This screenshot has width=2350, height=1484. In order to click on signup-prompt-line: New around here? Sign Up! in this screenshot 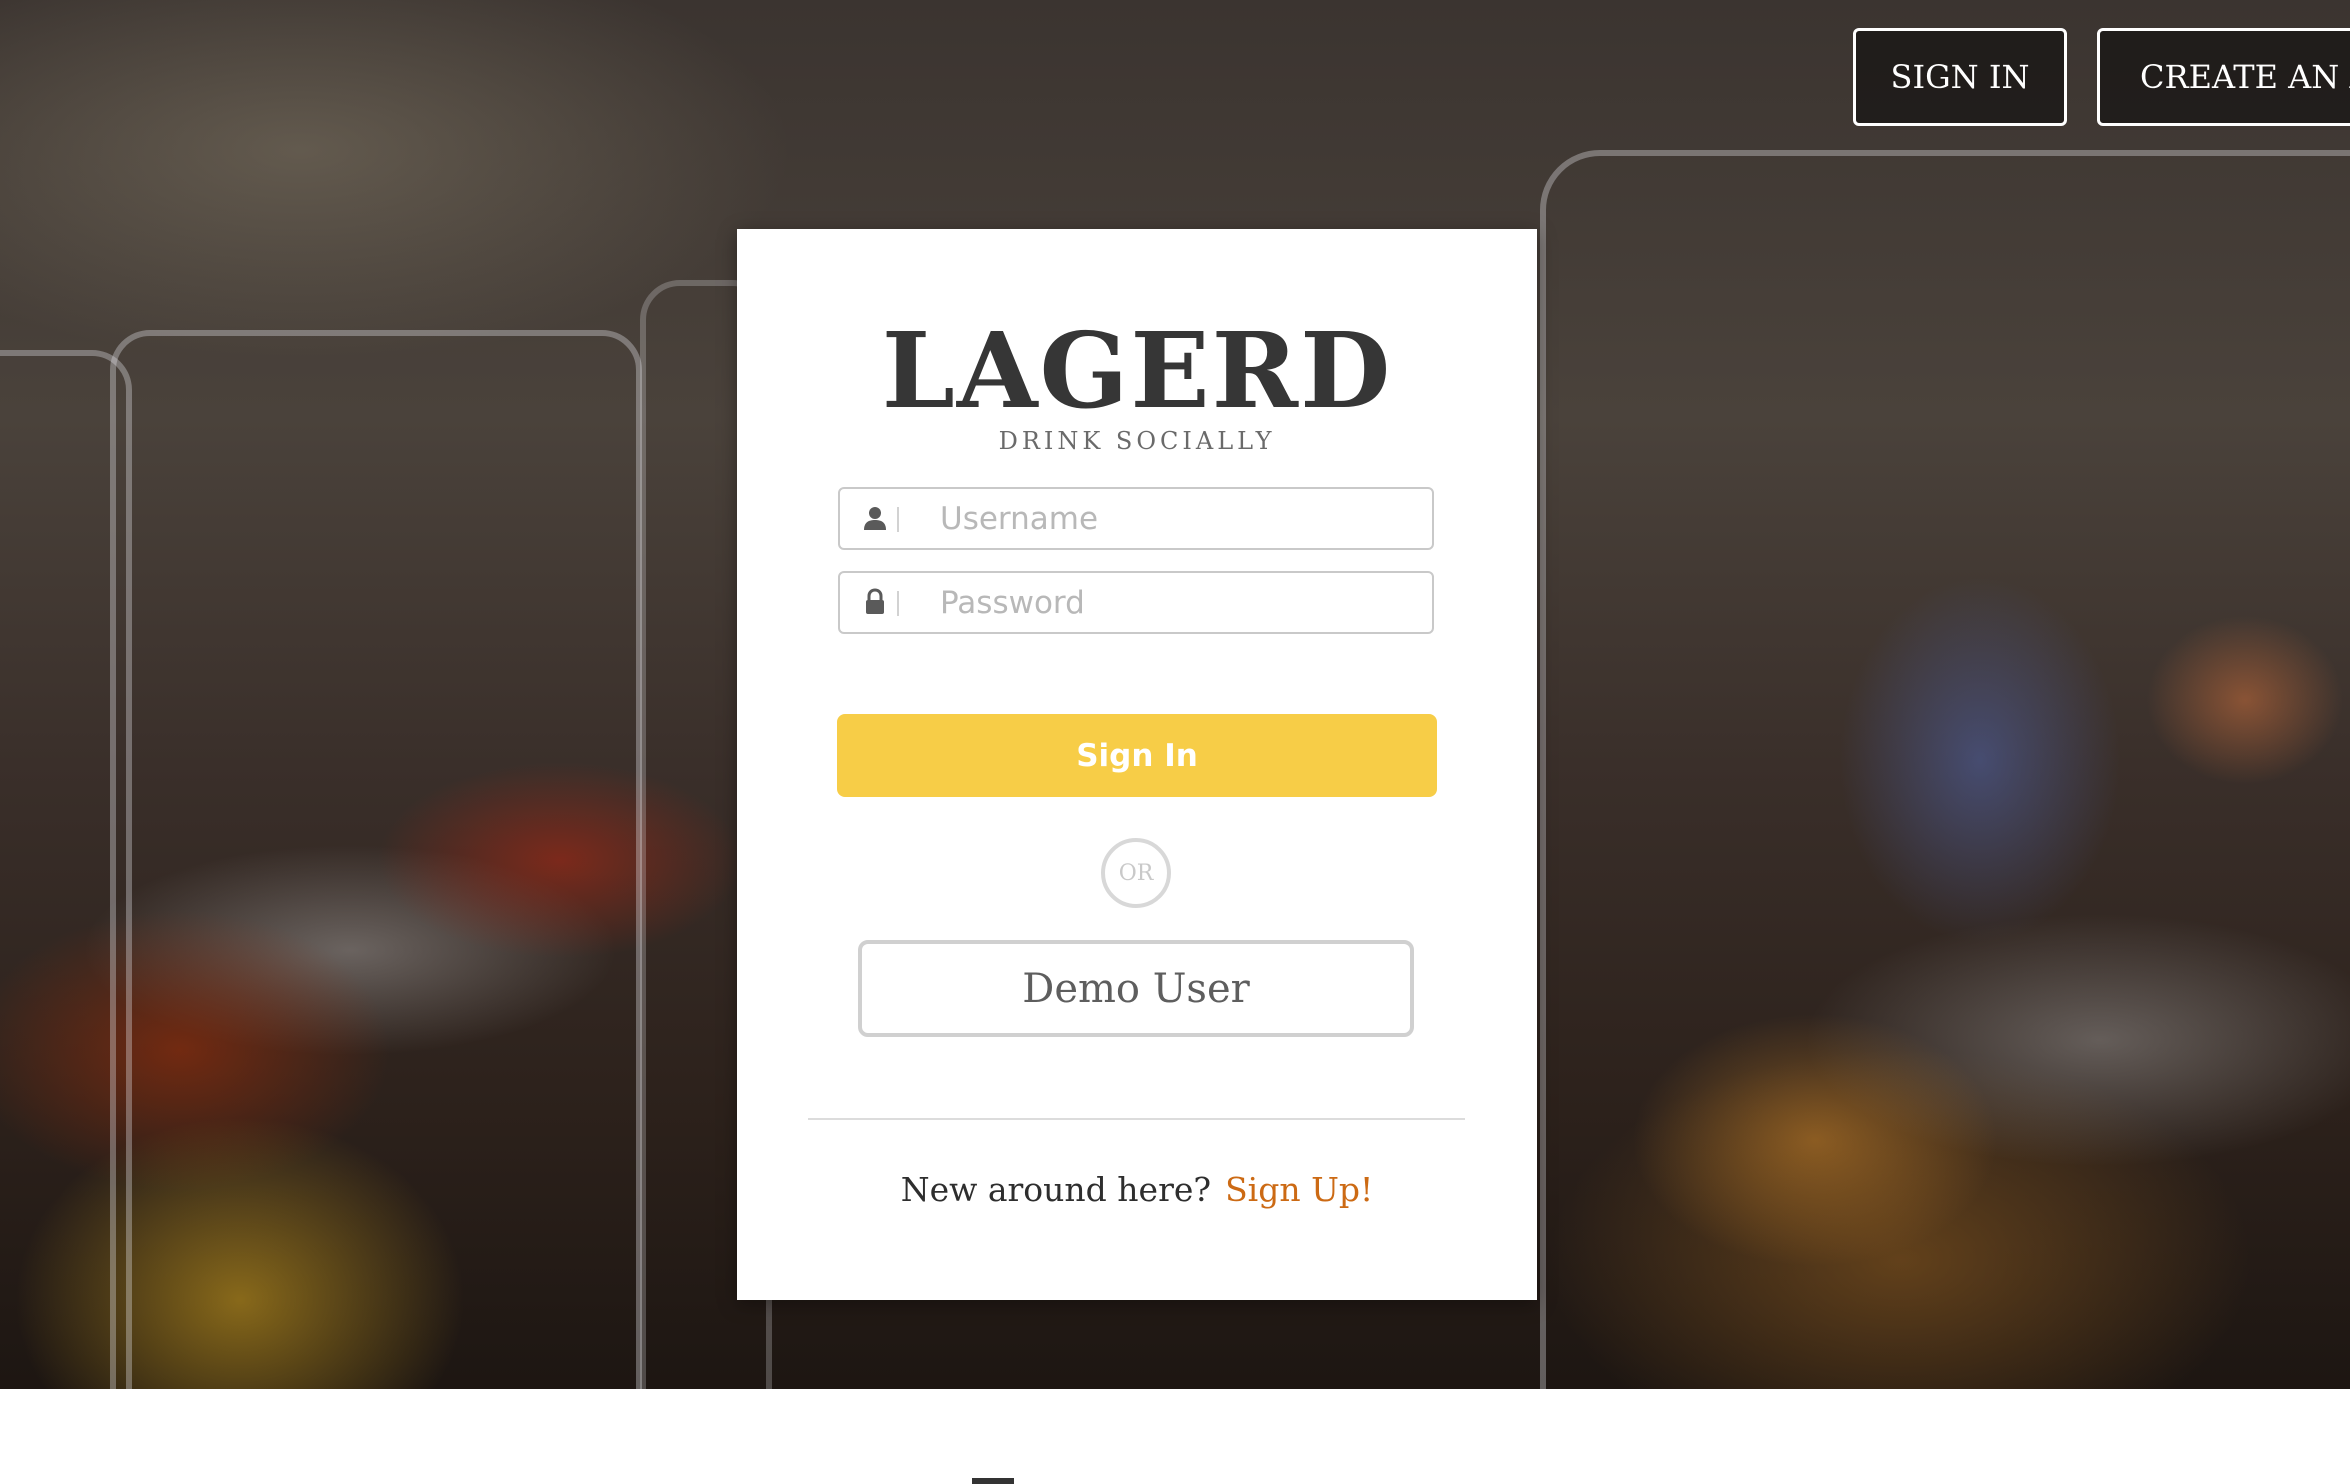, I will do `click(1137, 1189)`.